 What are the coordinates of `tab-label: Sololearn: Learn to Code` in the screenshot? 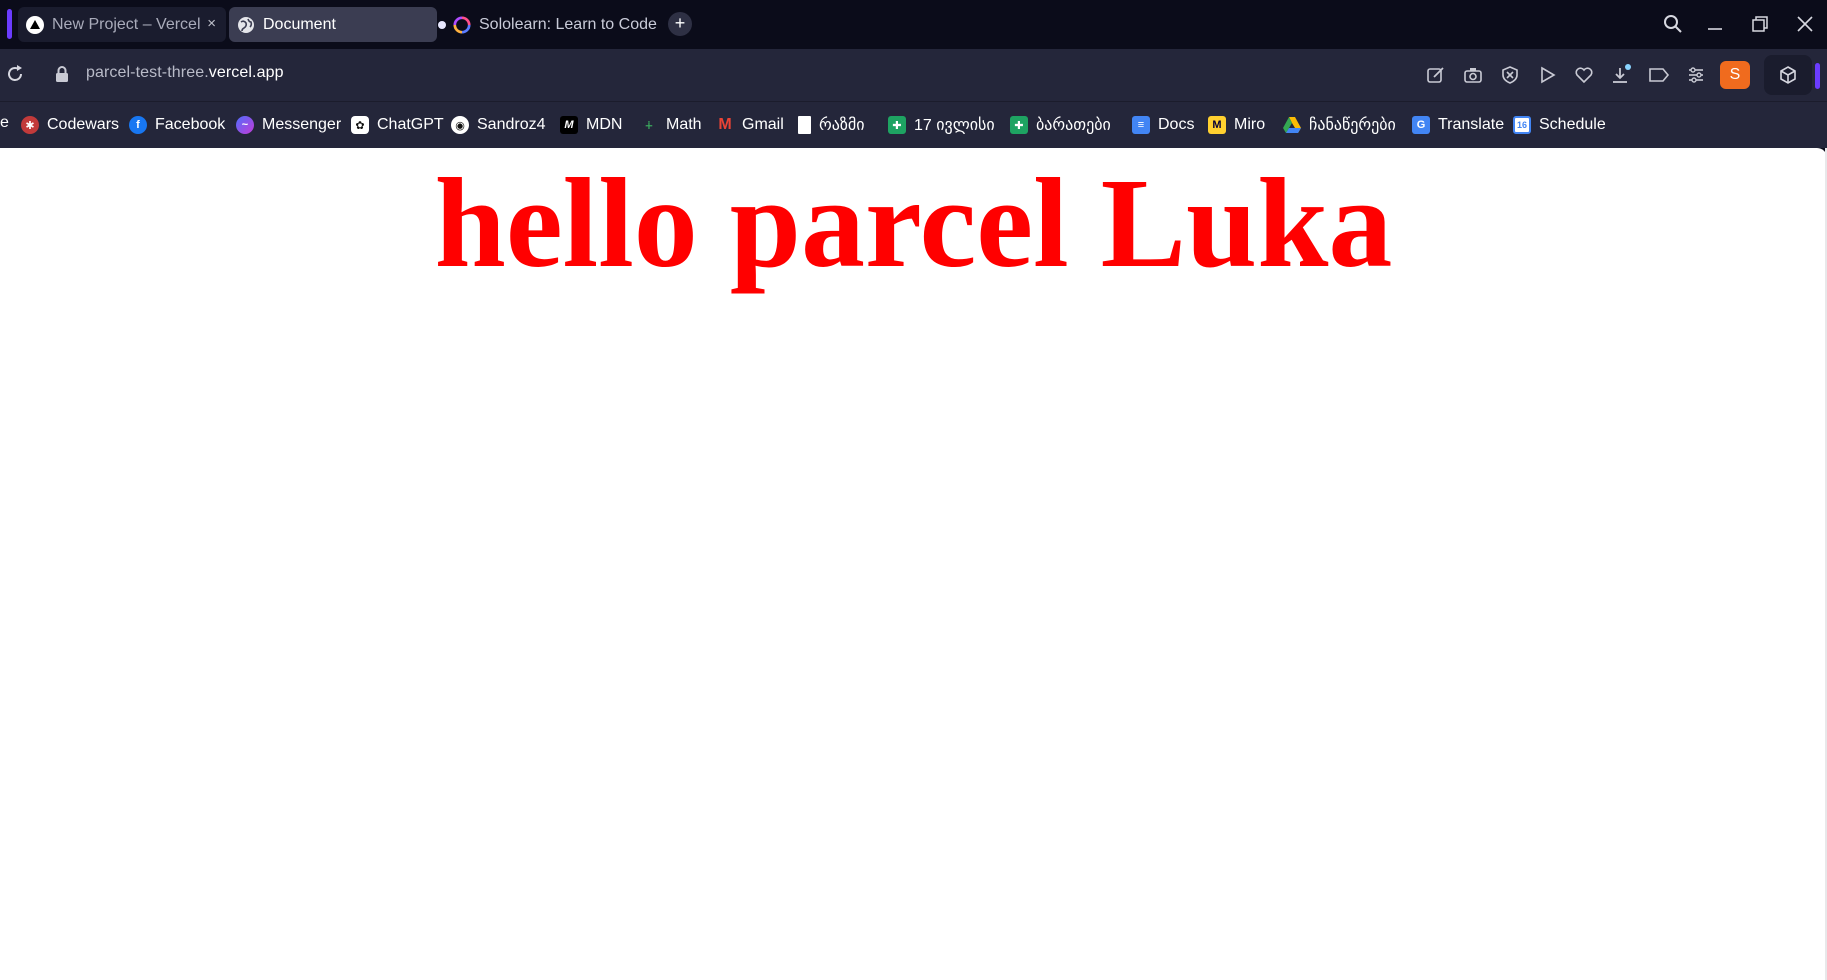 It's located at (568, 24).